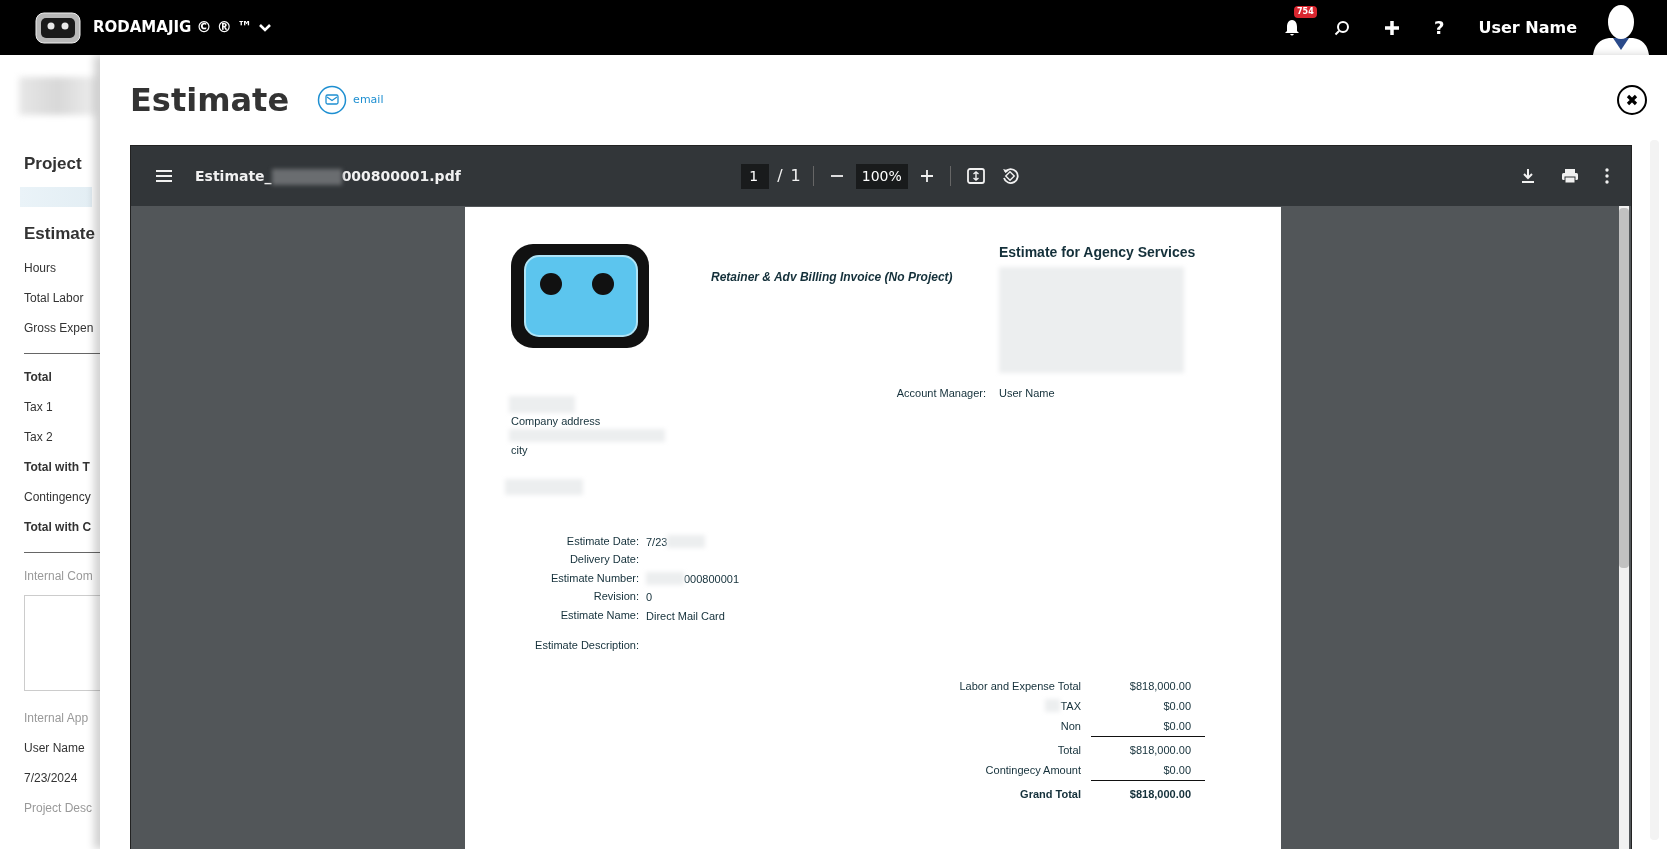  I want to click on document-heading: Estimate for Agency Services, so click(1098, 252).